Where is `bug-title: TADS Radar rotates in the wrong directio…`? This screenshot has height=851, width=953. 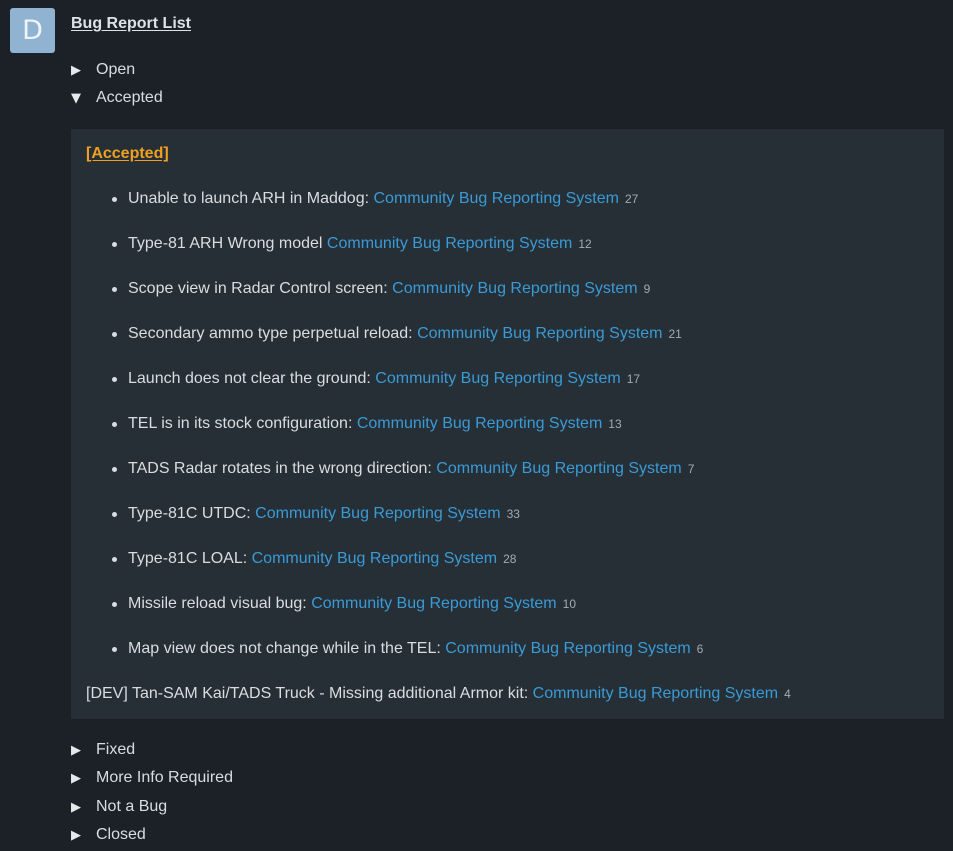 bug-title: TADS Radar rotates in the wrong directio… is located at coordinates (280, 468).